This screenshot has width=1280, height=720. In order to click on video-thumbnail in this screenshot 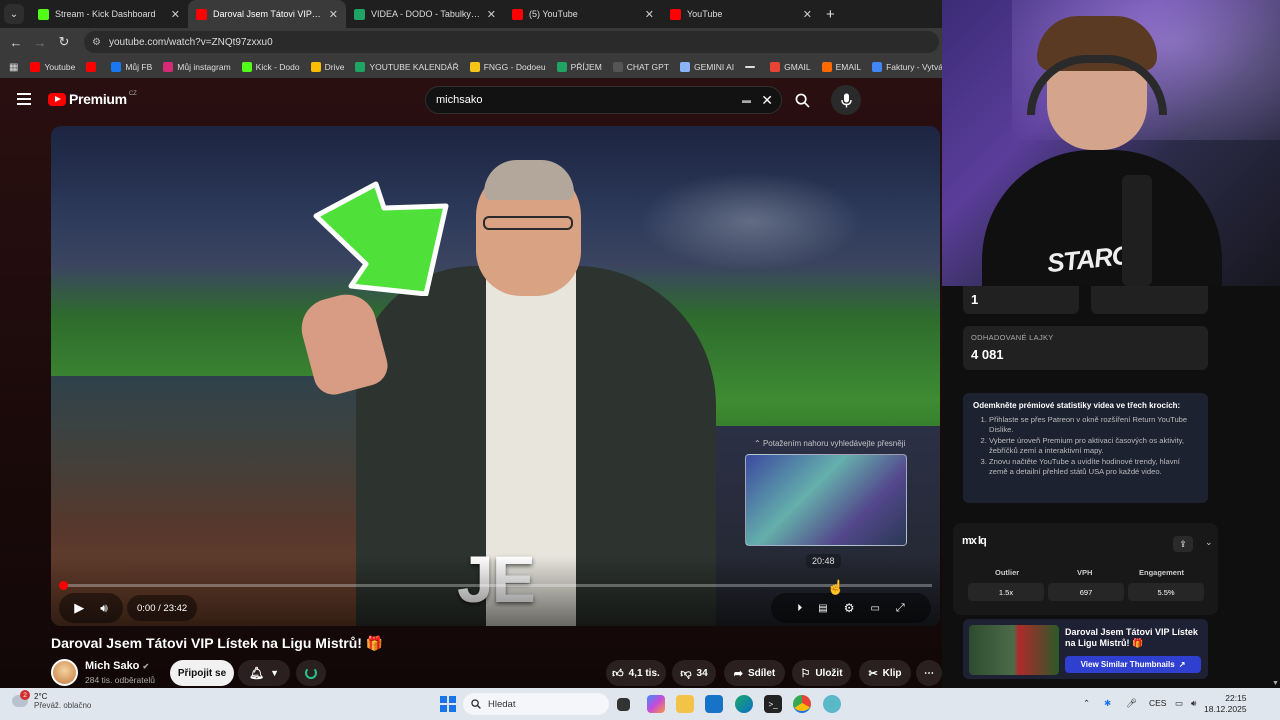, I will do `click(1014, 650)`.